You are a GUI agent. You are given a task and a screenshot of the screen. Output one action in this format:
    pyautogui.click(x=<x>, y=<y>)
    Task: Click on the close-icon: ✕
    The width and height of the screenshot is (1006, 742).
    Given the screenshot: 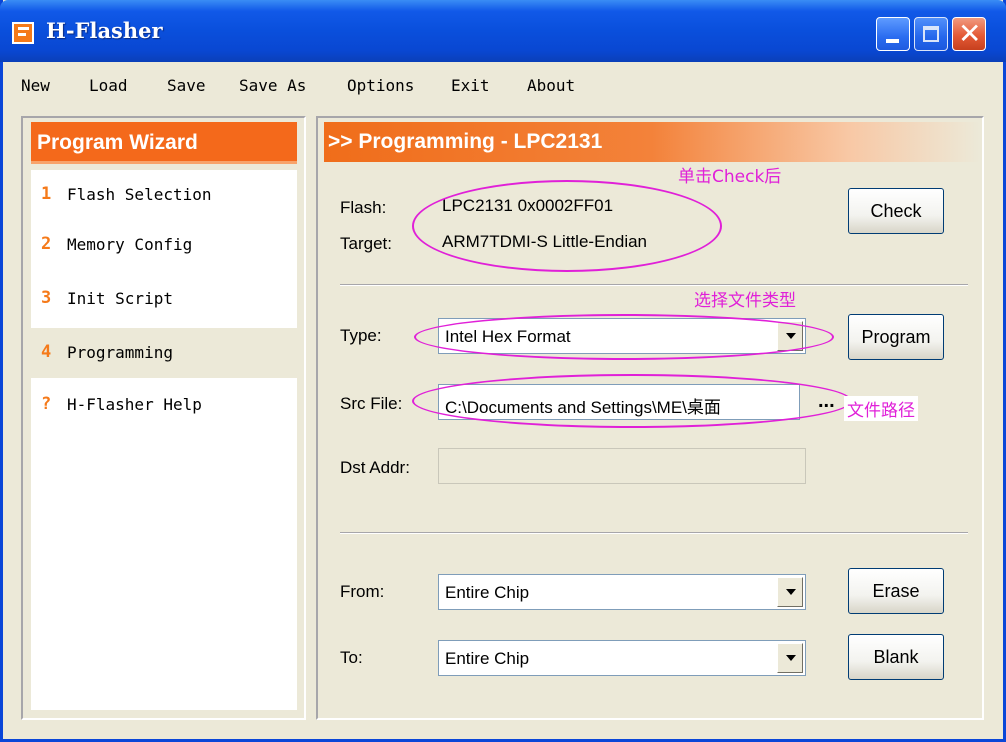 What is the action you would take?
    pyautogui.click(x=970, y=33)
    